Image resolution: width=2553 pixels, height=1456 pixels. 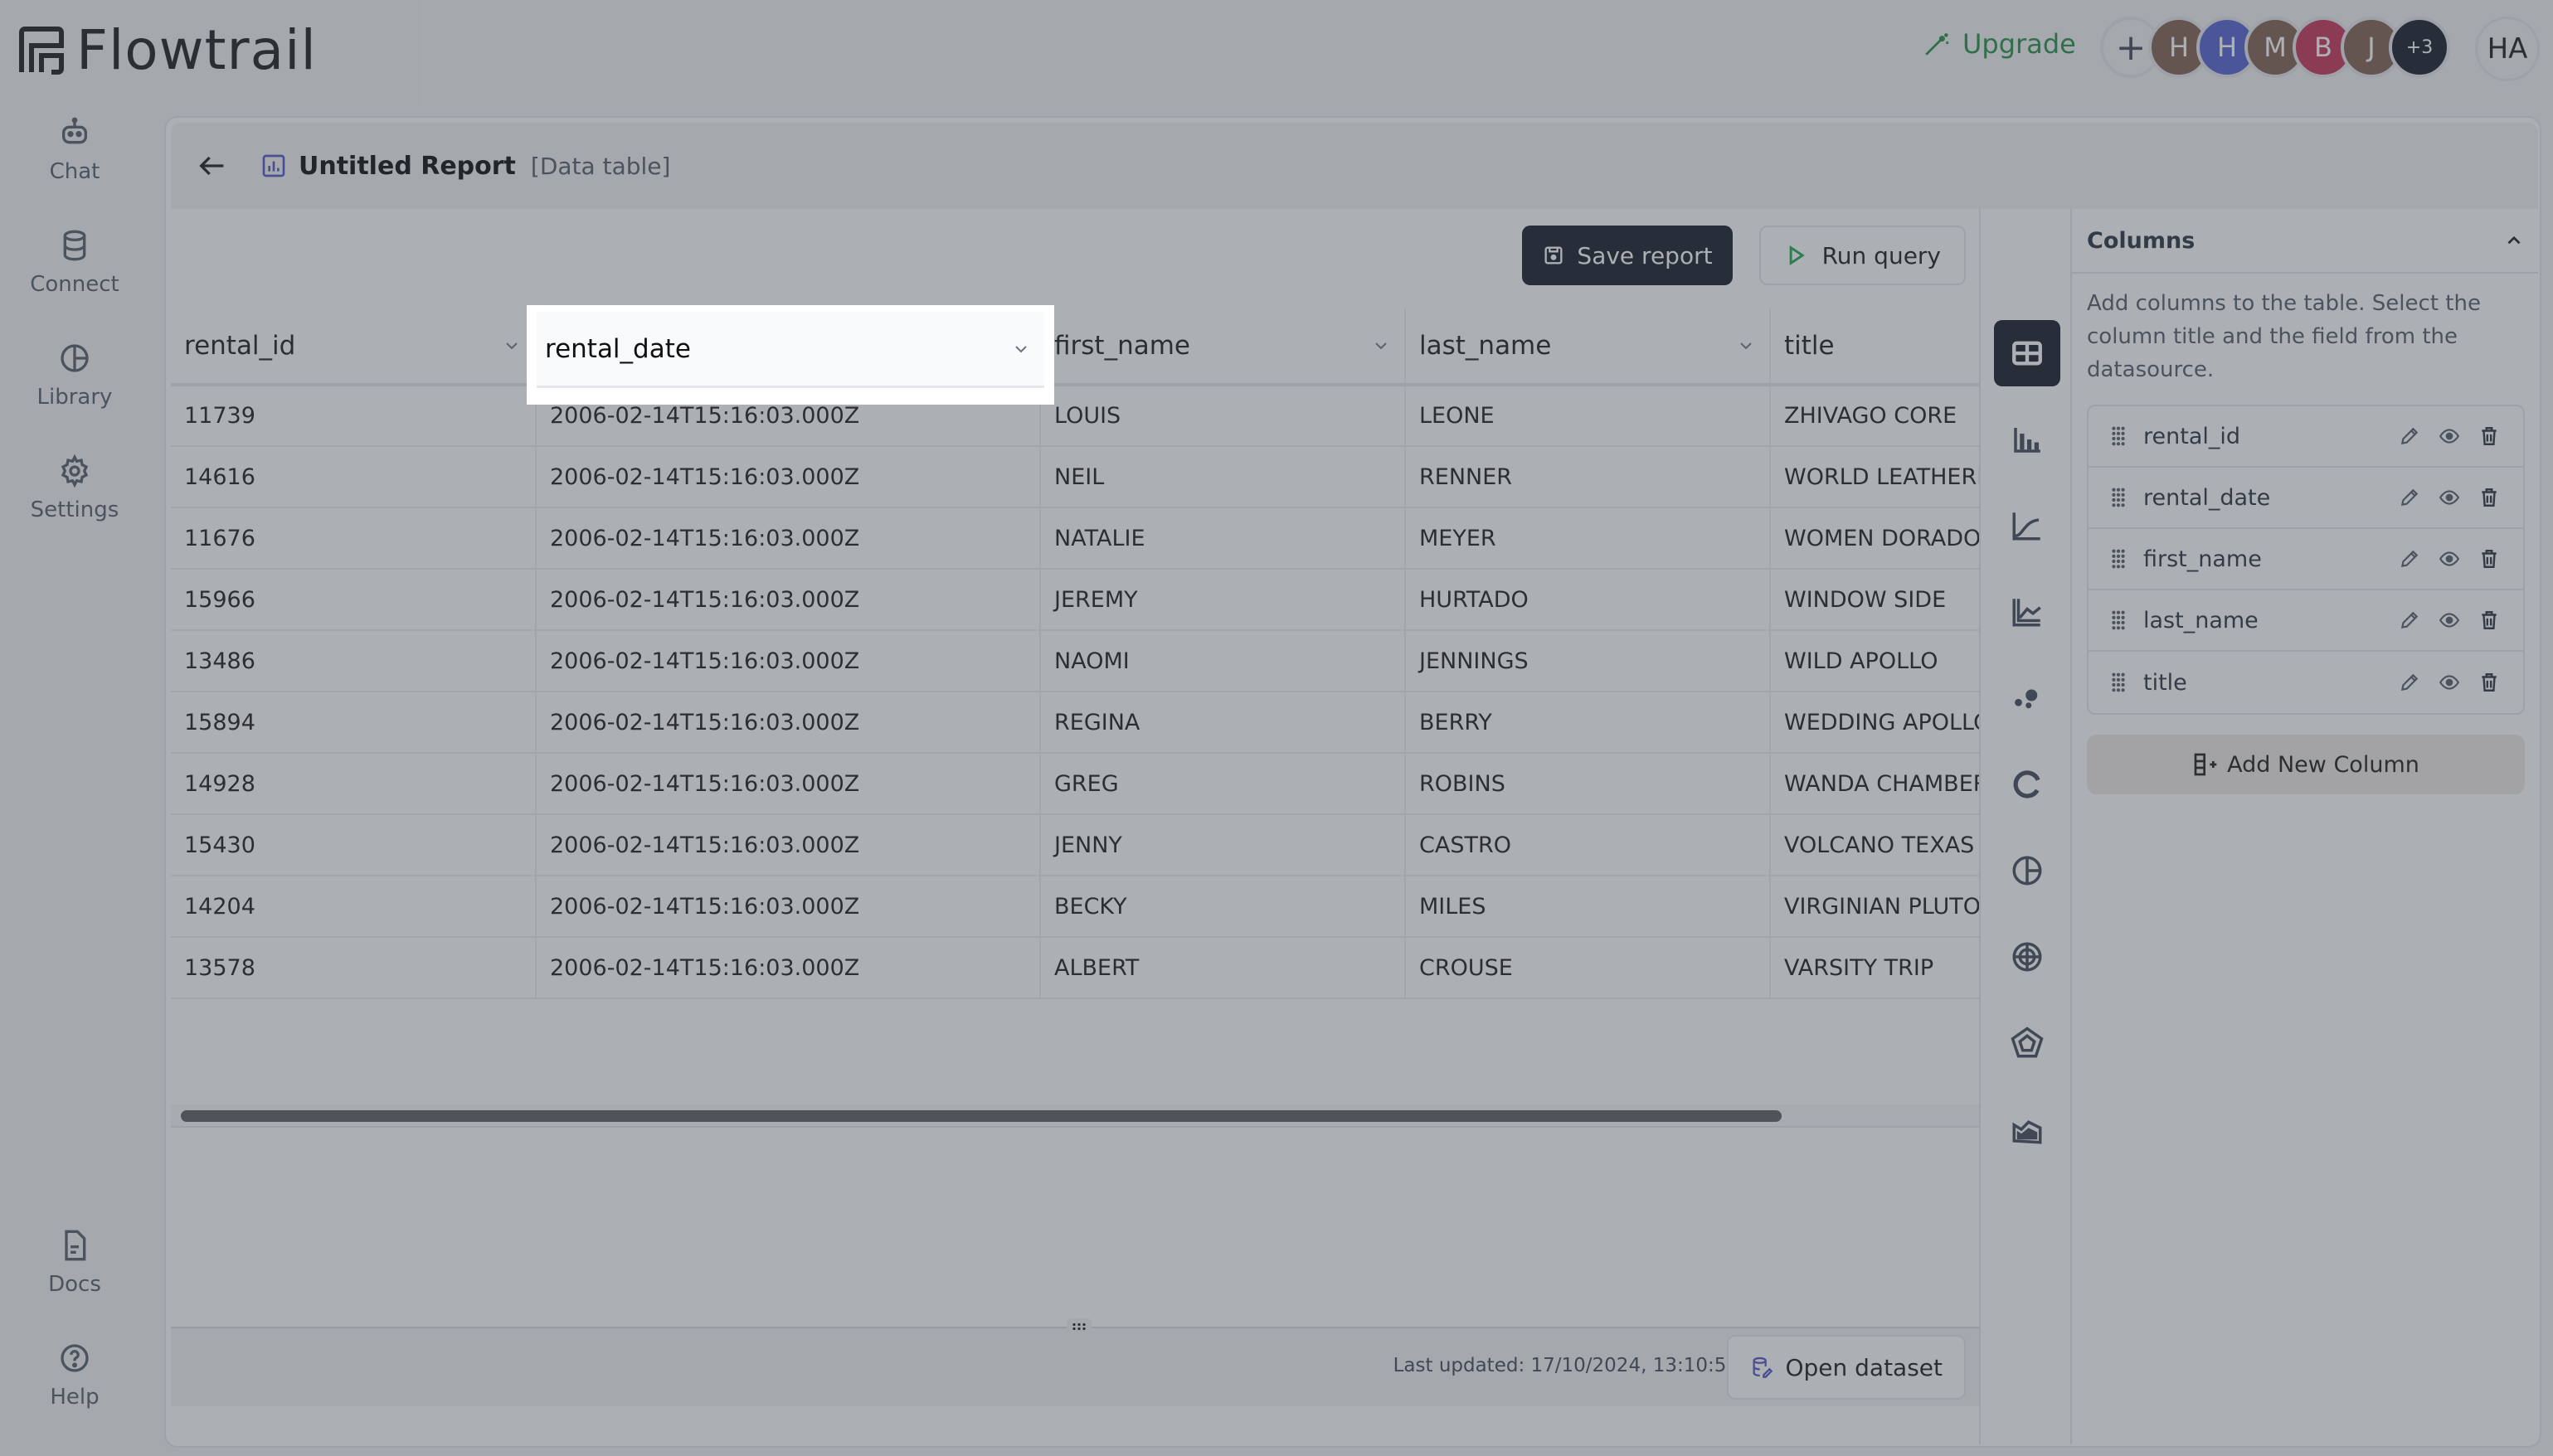 What do you see at coordinates (1875, 416) in the screenshot?
I see `table-cell-title: ZHIVAGO CORE` at bounding box center [1875, 416].